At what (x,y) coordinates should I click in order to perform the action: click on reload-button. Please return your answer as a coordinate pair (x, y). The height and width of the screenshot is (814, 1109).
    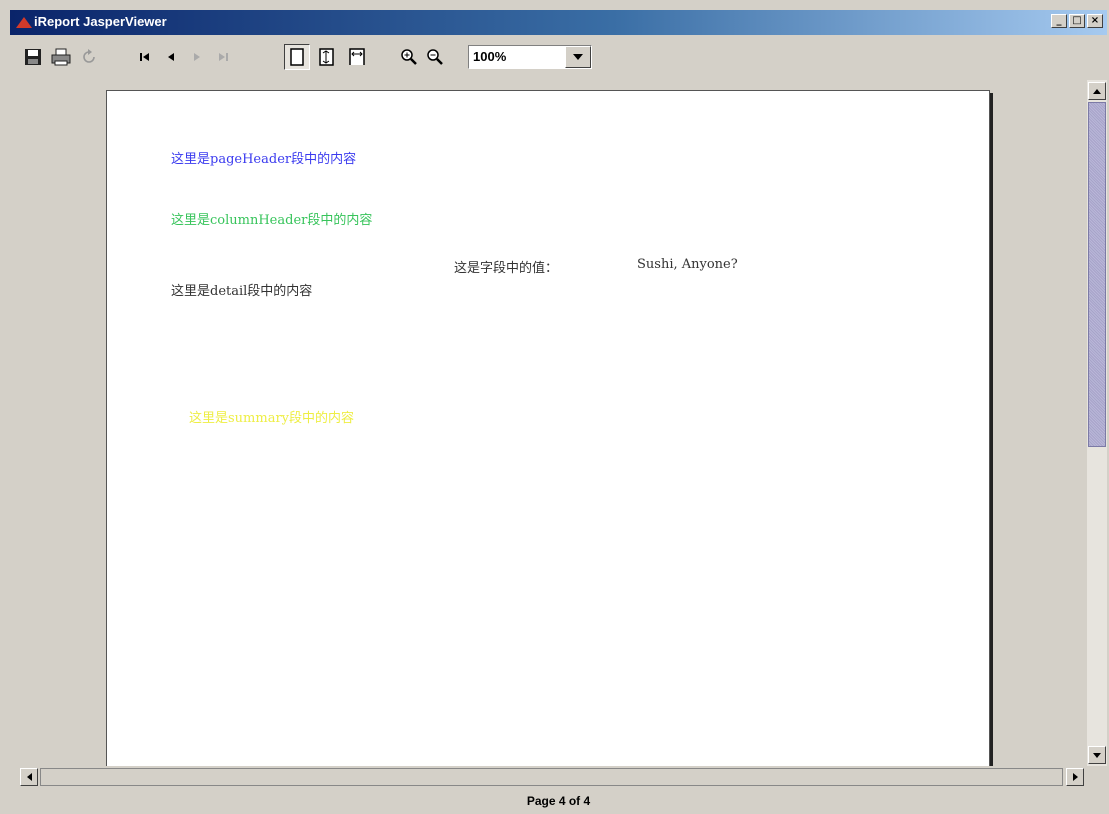
    Looking at the image, I should click on (89, 57).